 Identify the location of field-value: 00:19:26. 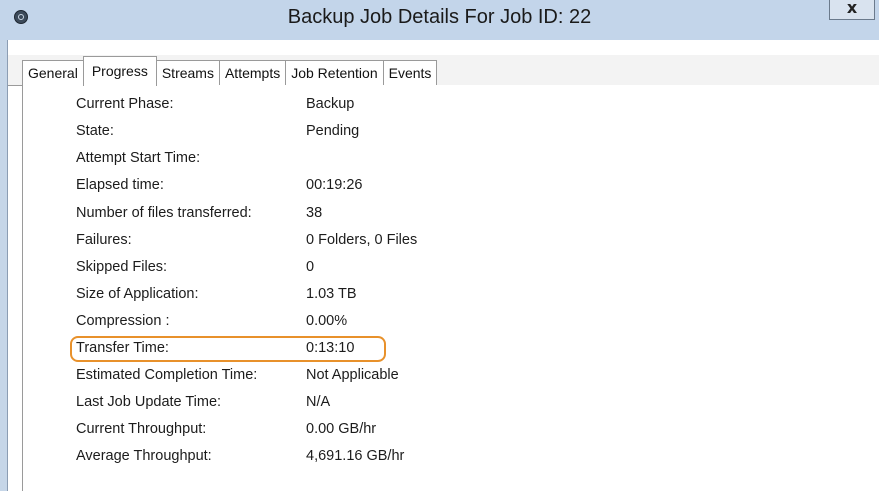
(334, 185).